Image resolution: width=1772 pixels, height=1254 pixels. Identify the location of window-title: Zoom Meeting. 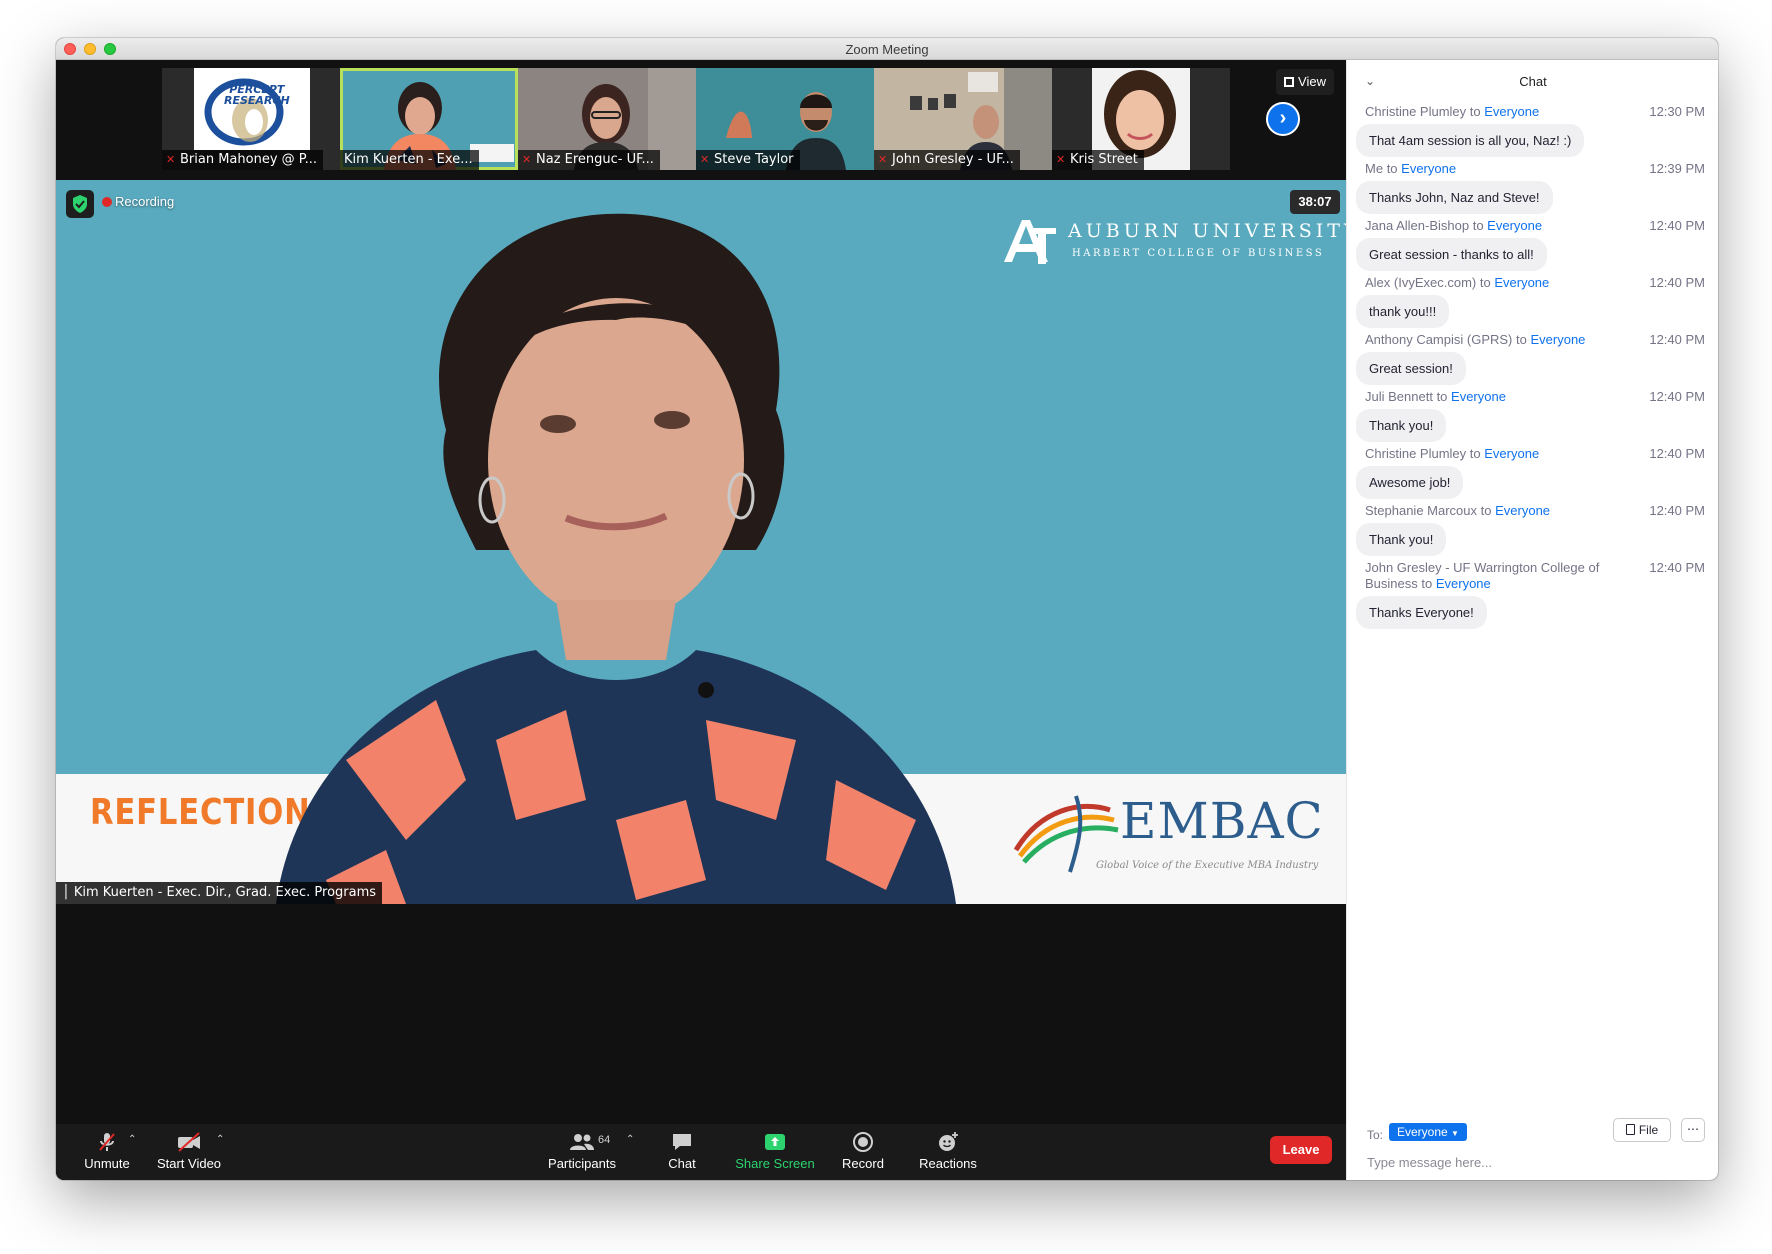
(887, 49).